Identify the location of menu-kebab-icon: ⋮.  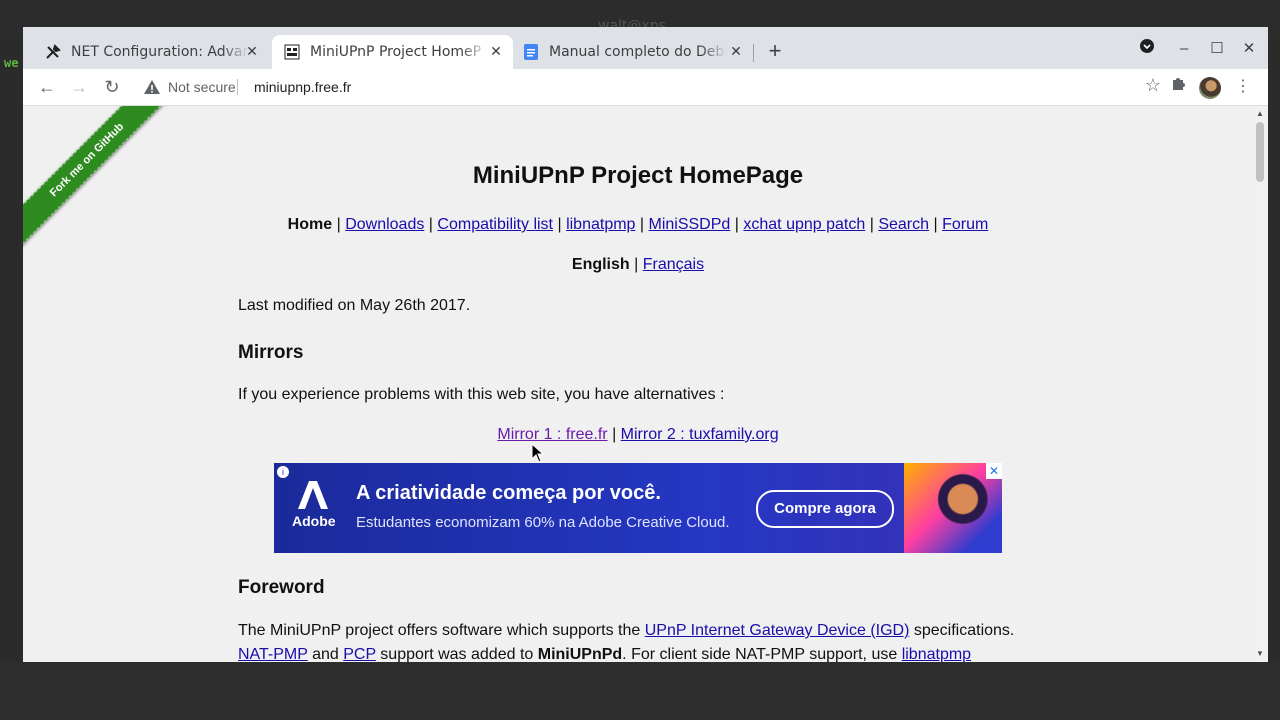
(1243, 87).